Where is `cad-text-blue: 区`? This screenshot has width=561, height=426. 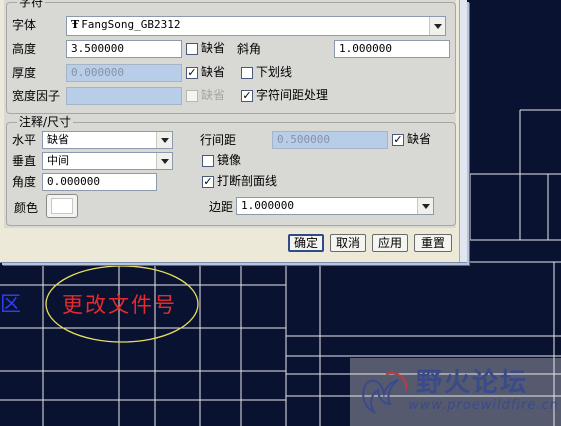 cad-text-blue: 区 is located at coordinates (10, 304).